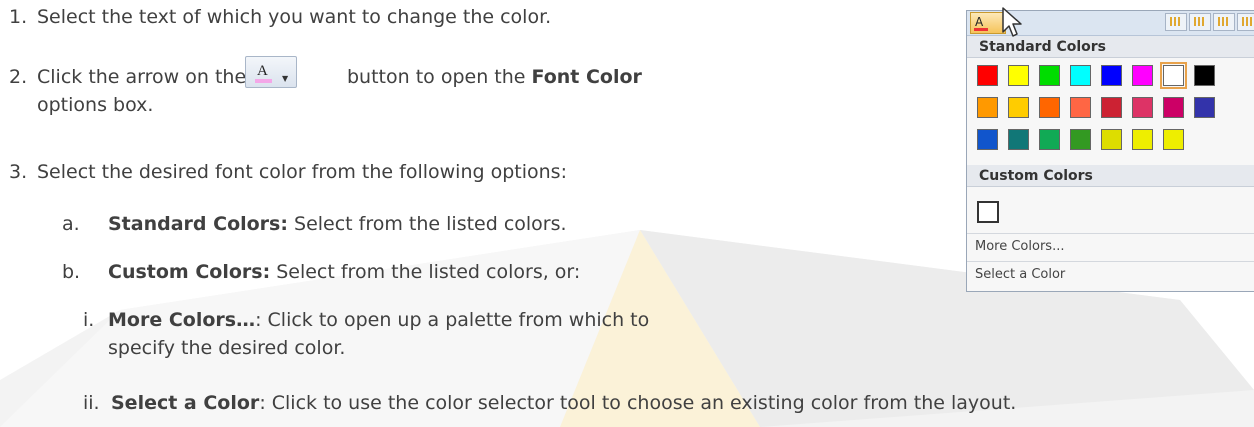 The image size is (1254, 427). Describe the element at coordinates (1012, 22) in the screenshot. I see `mouse-pointer-icon` at that location.